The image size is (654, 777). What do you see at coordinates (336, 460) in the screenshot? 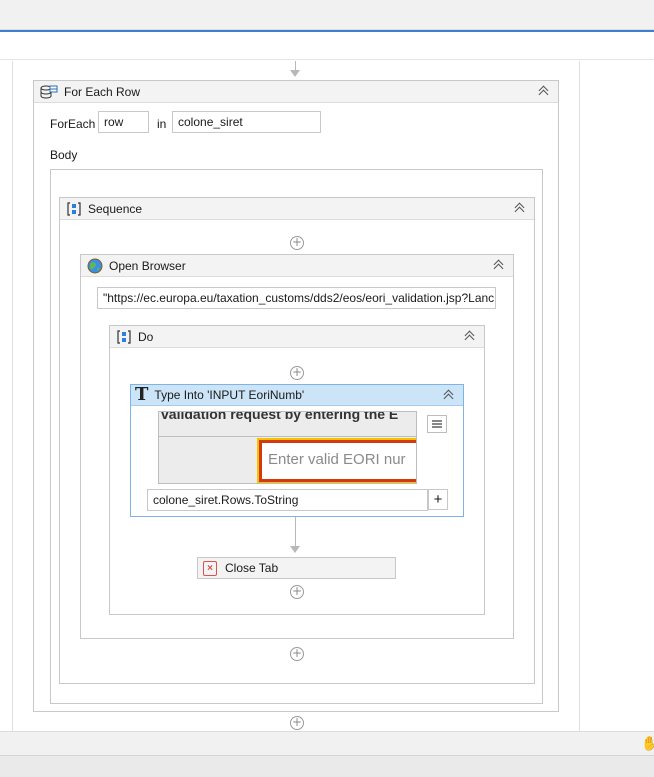
I see `preview-eori-input: Enter valid EORI nur` at bounding box center [336, 460].